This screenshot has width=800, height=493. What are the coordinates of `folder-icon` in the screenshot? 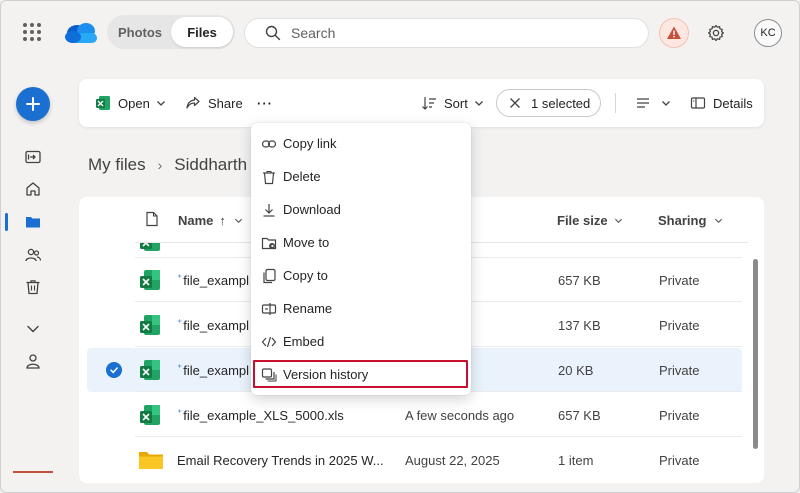 It's located at (150, 460).